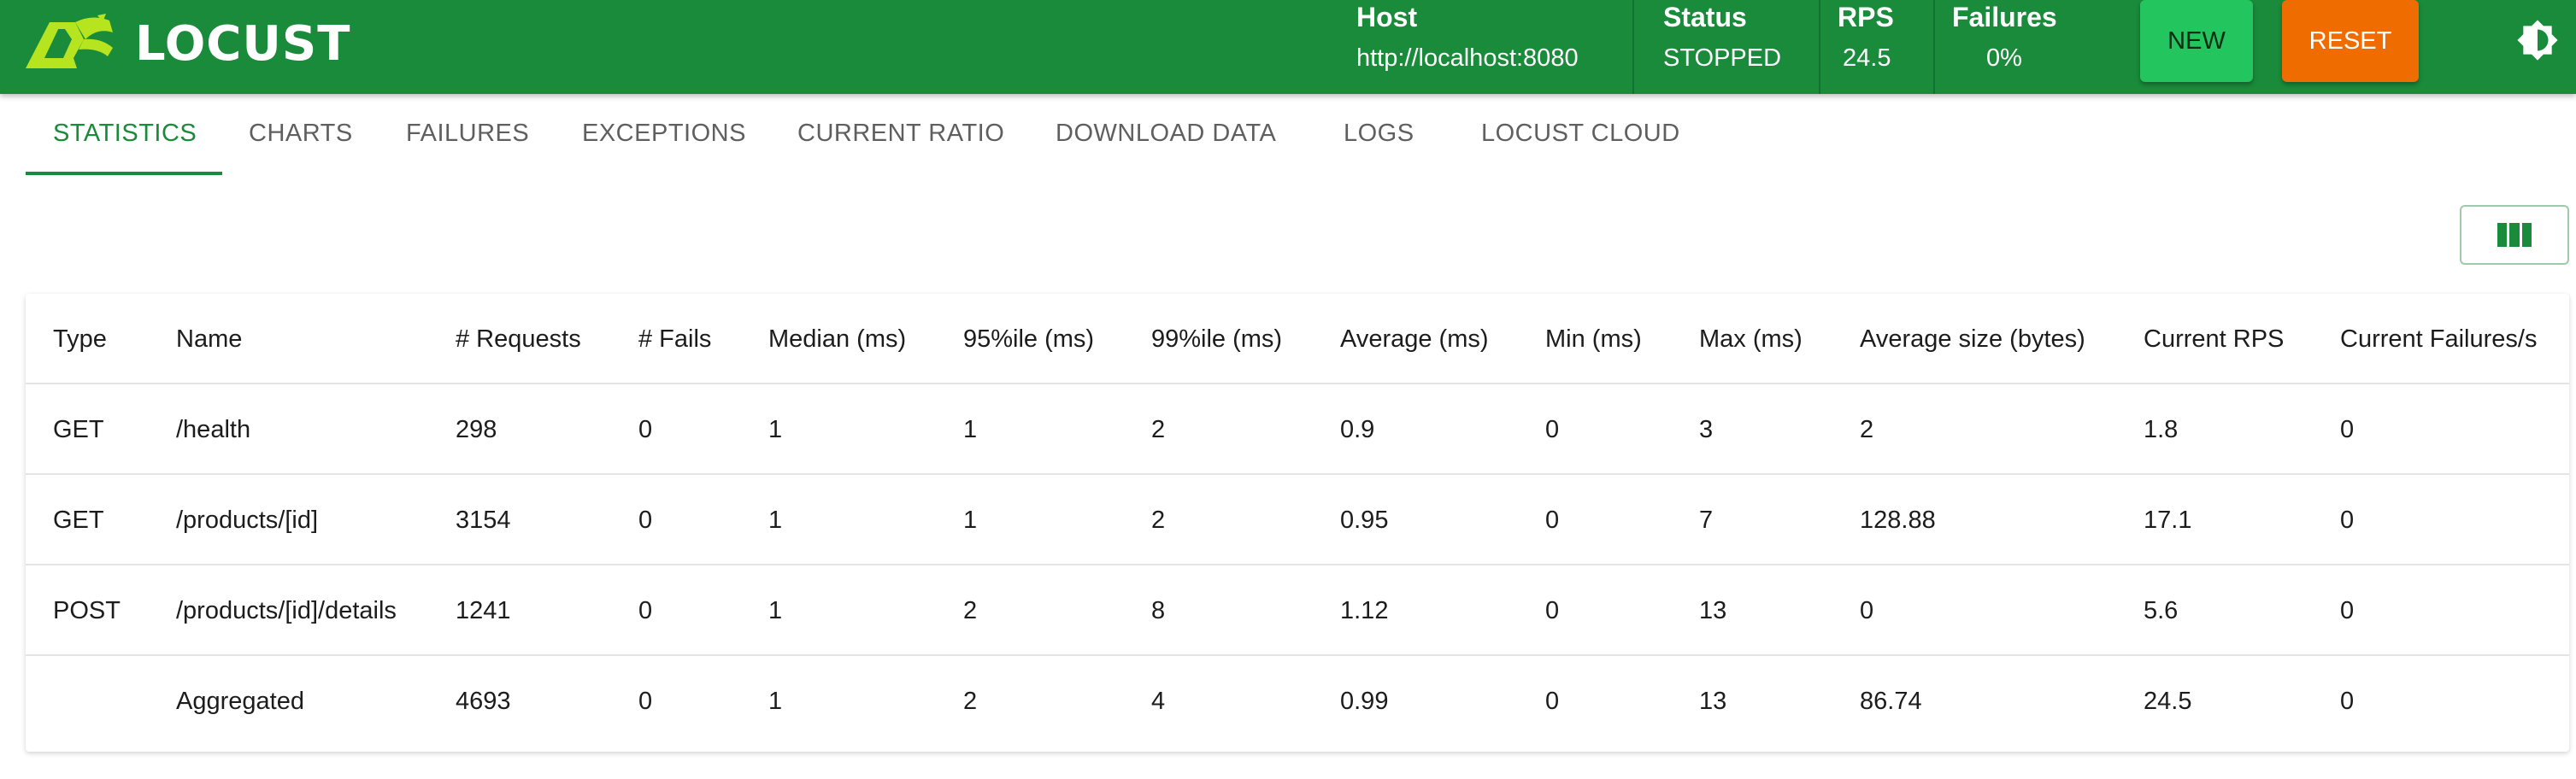 This screenshot has width=2576, height=779. Describe the element at coordinates (87, 610) in the screenshot. I see `table-cell: POST` at that location.